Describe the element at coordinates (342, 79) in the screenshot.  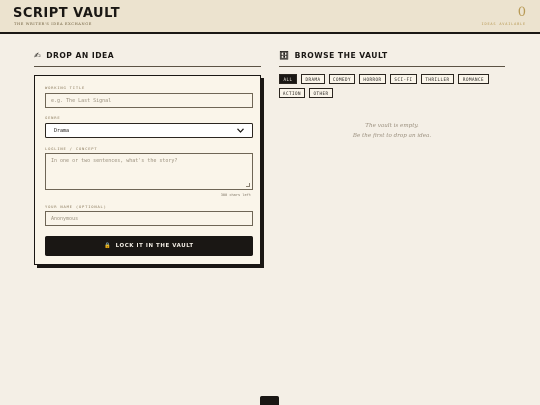
I see `filter-chip-comedy: COMEDY` at that location.